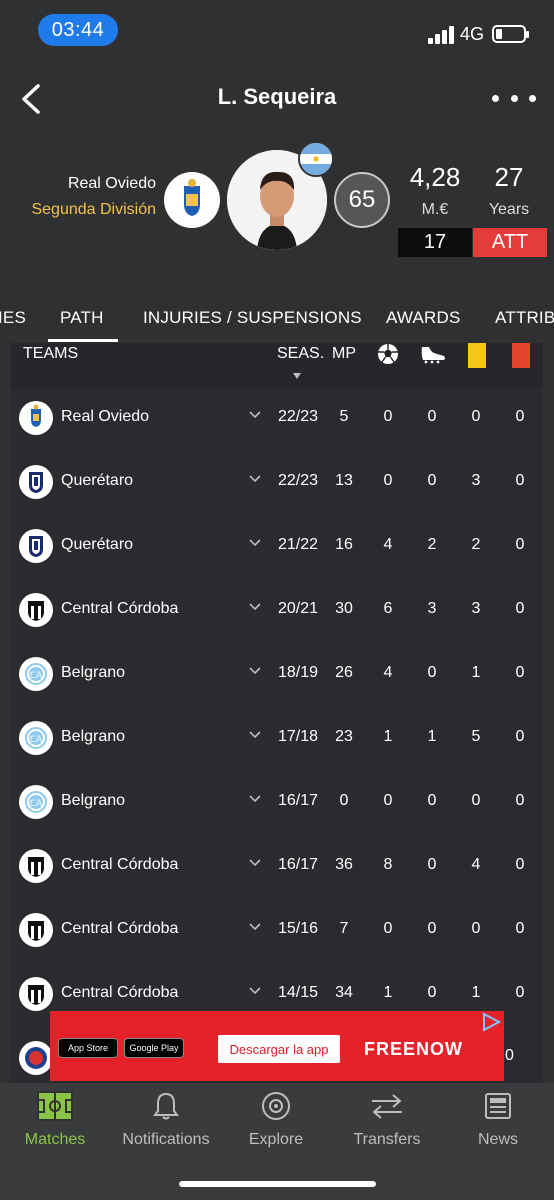  Describe the element at coordinates (276, 1139) in the screenshot. I see `nav-explore-label: Explore` at that location.